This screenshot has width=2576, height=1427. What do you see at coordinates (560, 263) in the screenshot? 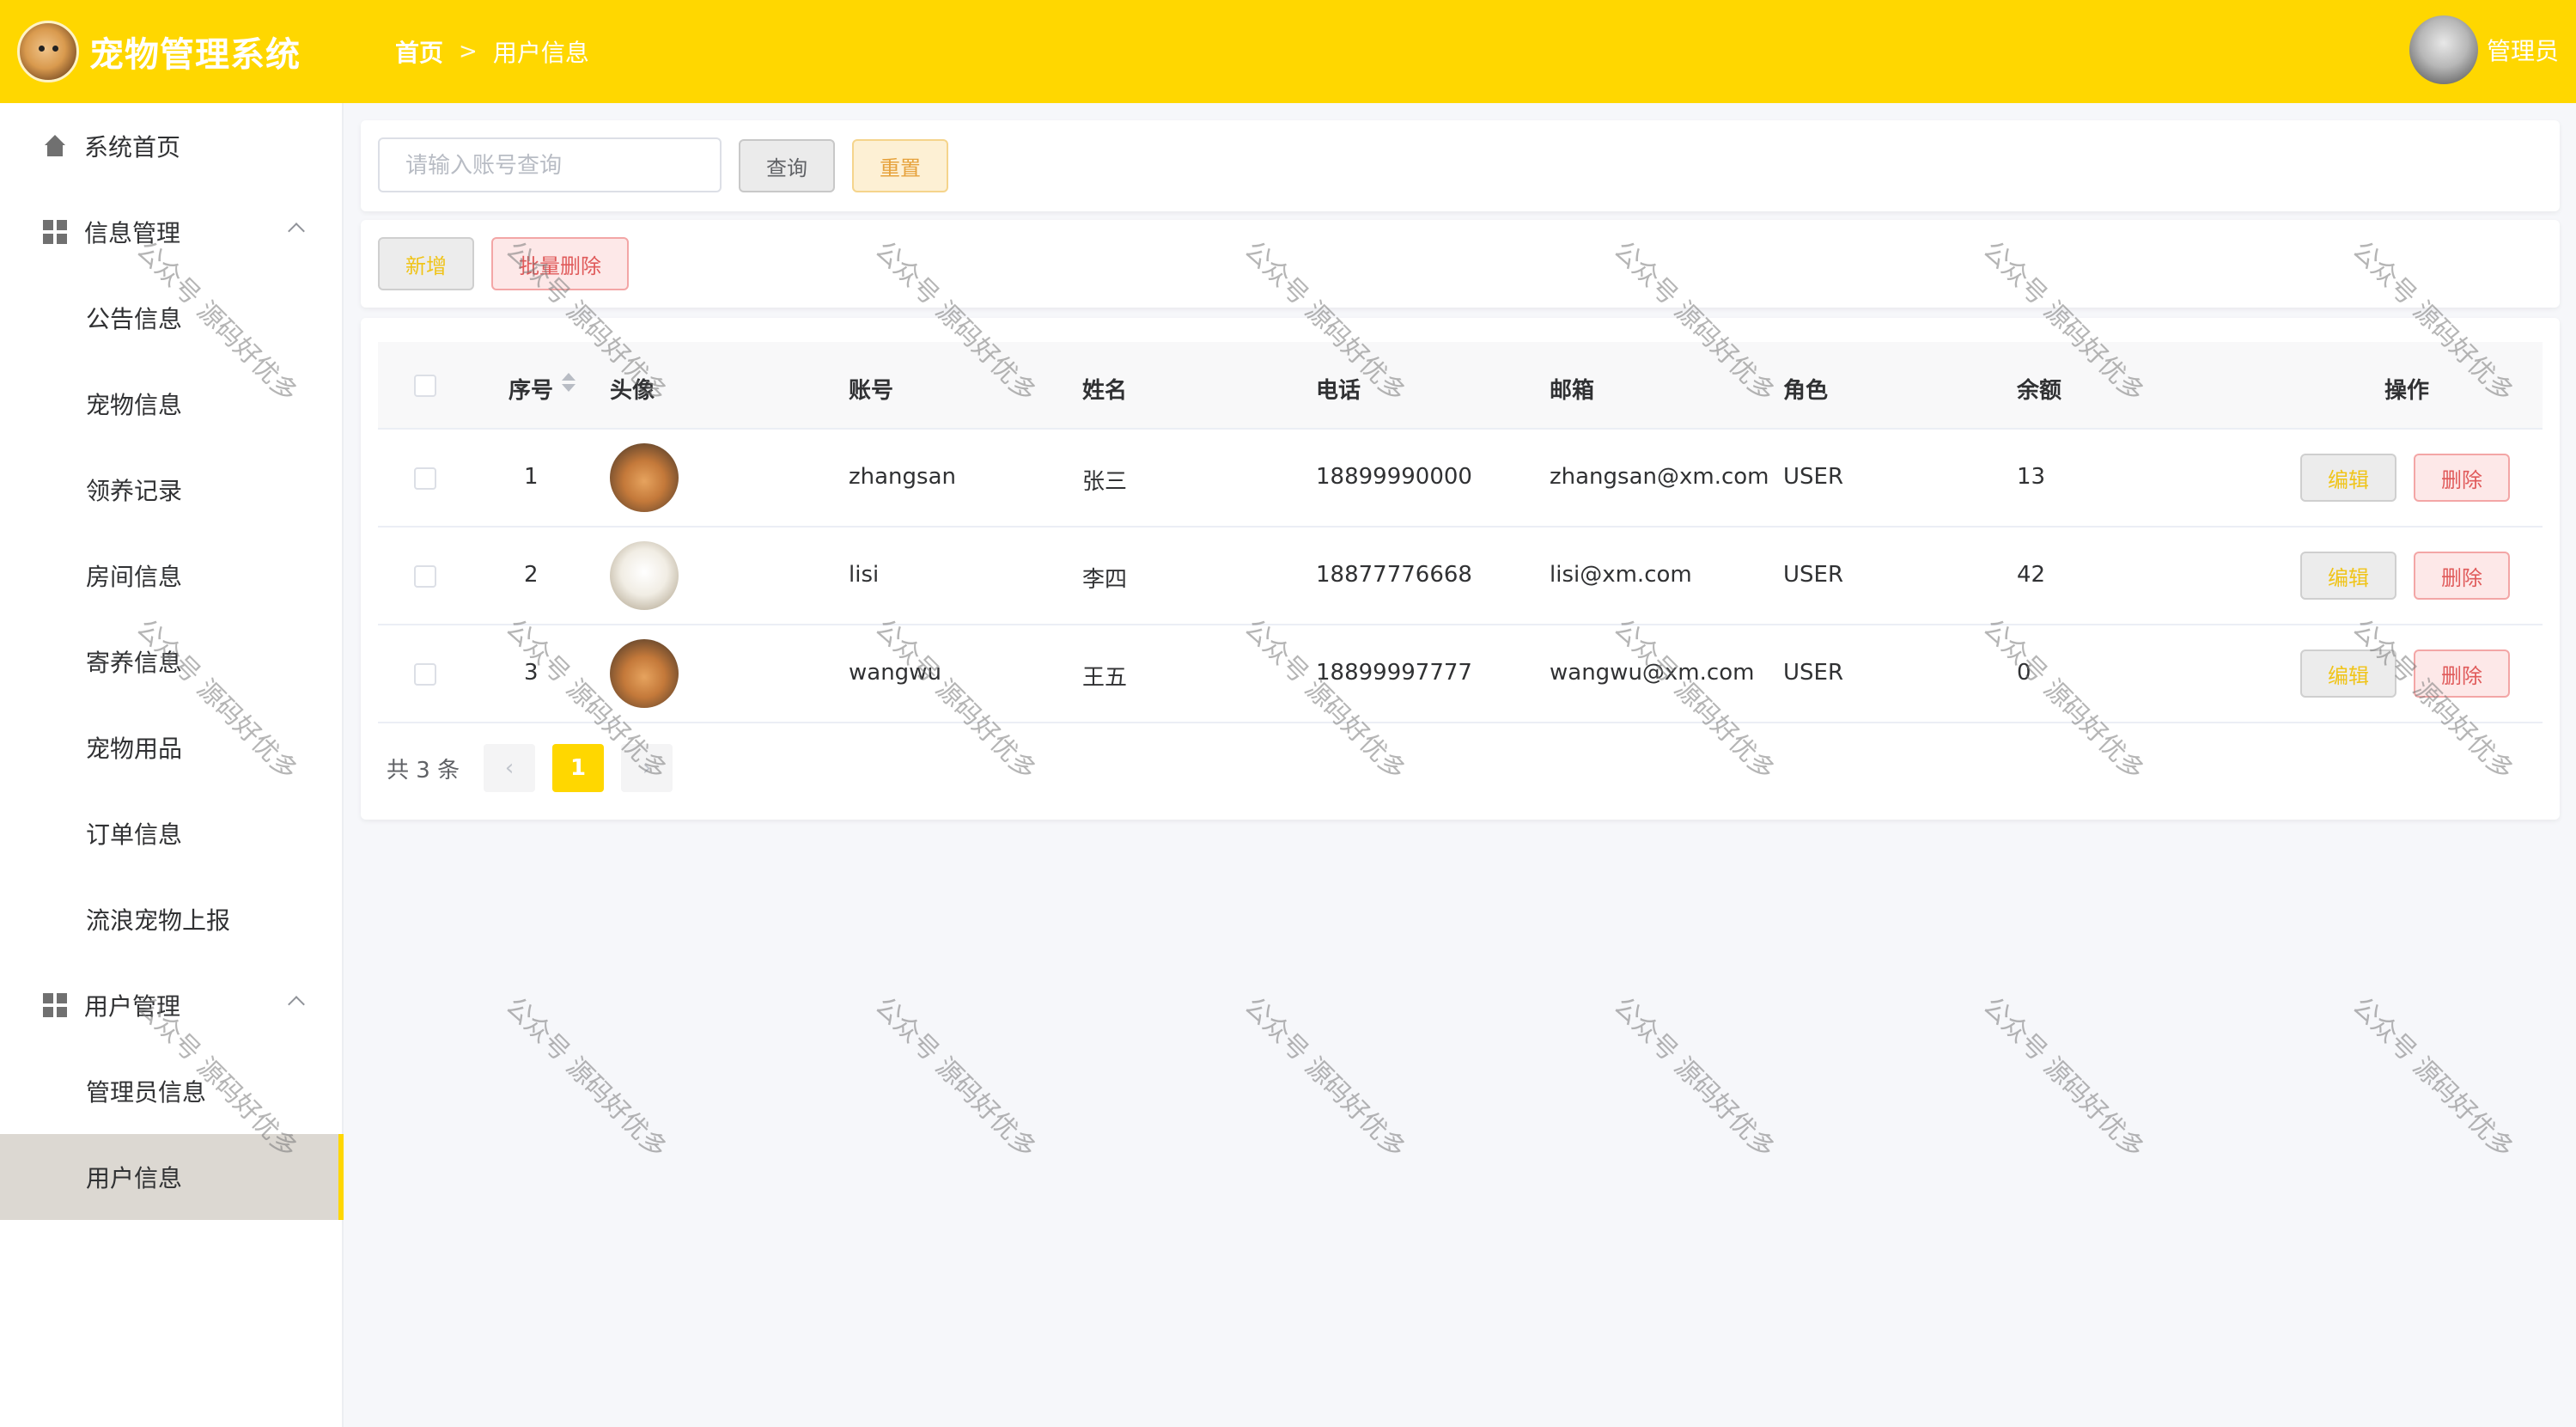
I see `batch-delete-button: 批量删除` at bounding box center [560, 263].